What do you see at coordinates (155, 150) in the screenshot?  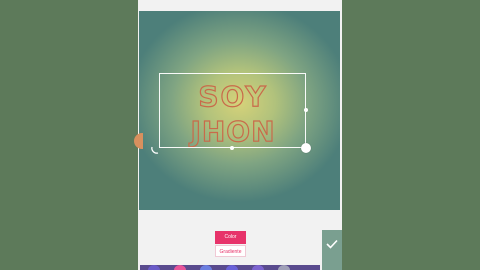 I see `rotate-icon` at bounding box center [155, 150].